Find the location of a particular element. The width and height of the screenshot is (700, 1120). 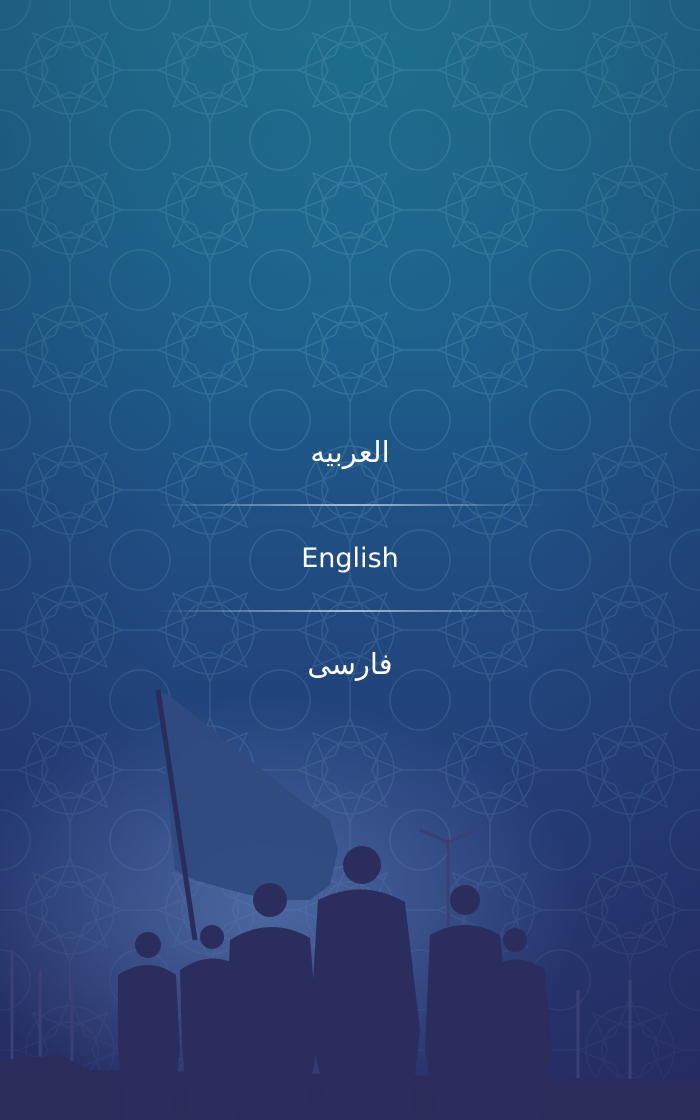

language-option-arabic: العربيه is located at coordinates (350, 452).